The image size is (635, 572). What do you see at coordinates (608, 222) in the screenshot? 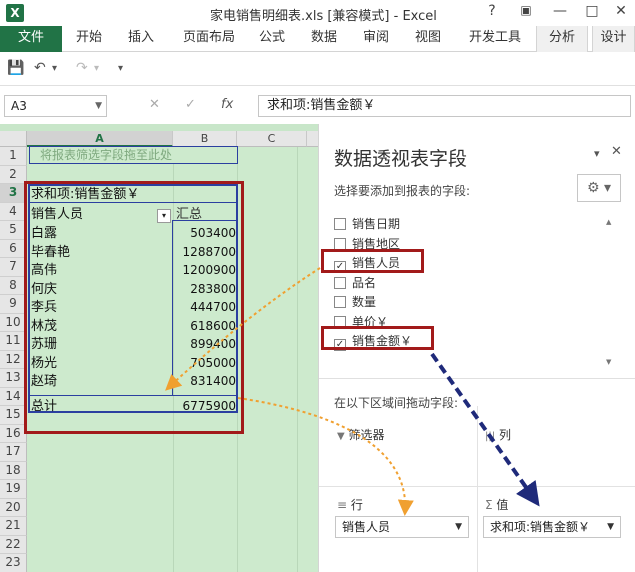
I see `scroll-up-icon: ▲` at bounding box center [608, 222].